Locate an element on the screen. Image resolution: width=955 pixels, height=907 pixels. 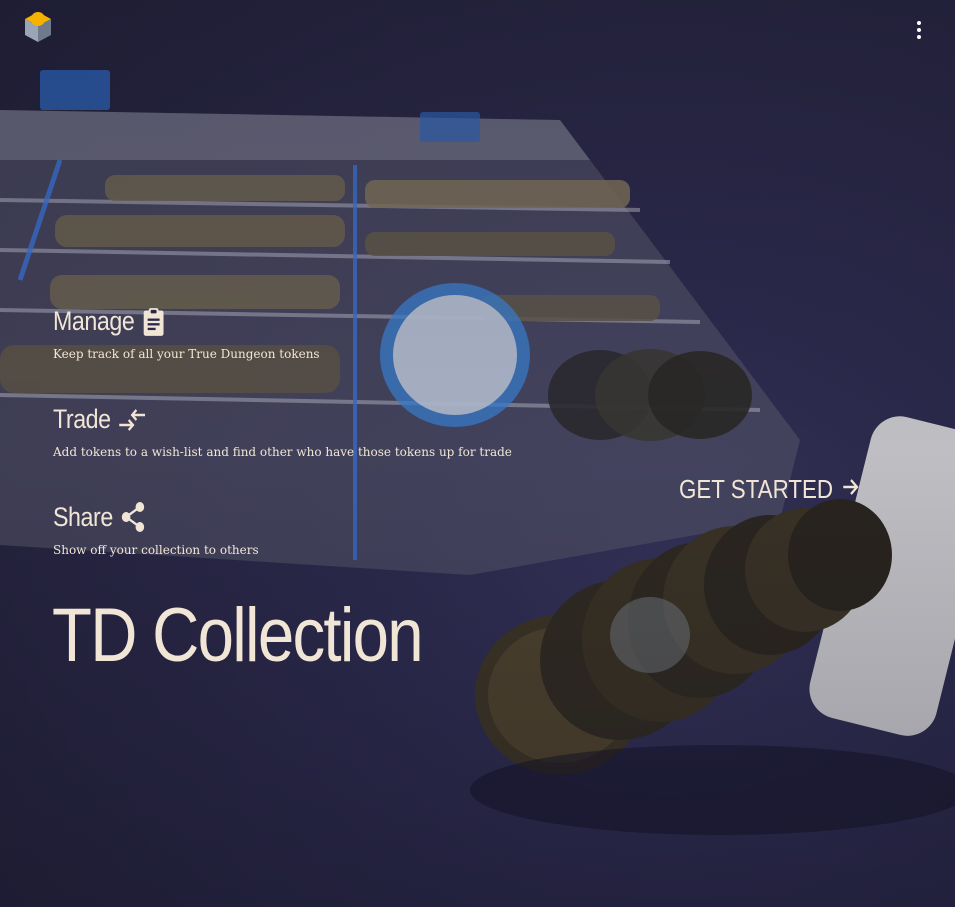
share-icon is located at coordinates (133, 517).